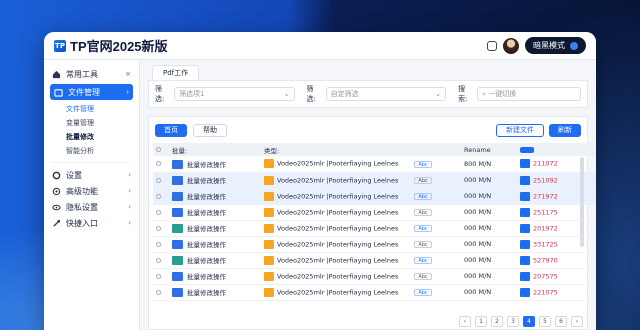 The height and width of the screenshot is (330, 640). What do you see at coordinates (577, 321) in the screenshot?
I see `page-button: ›` at bounding box center [577, 321].